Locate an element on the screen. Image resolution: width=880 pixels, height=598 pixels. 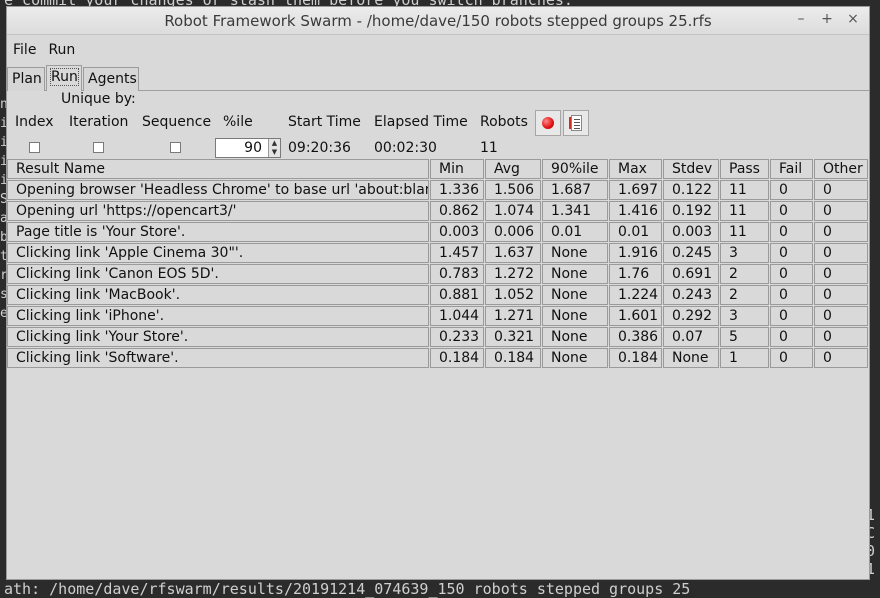
cell-stdev: 0.245 is located at coordinates (691, 253).